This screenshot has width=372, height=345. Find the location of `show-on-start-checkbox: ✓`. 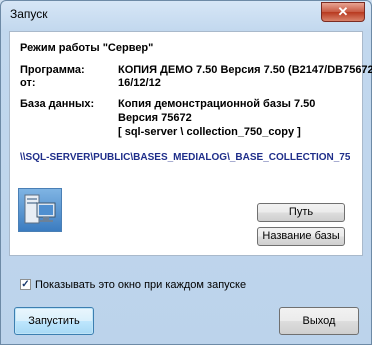

show-on-start-checkbox: ✓ is located at coordinates (25, 284).